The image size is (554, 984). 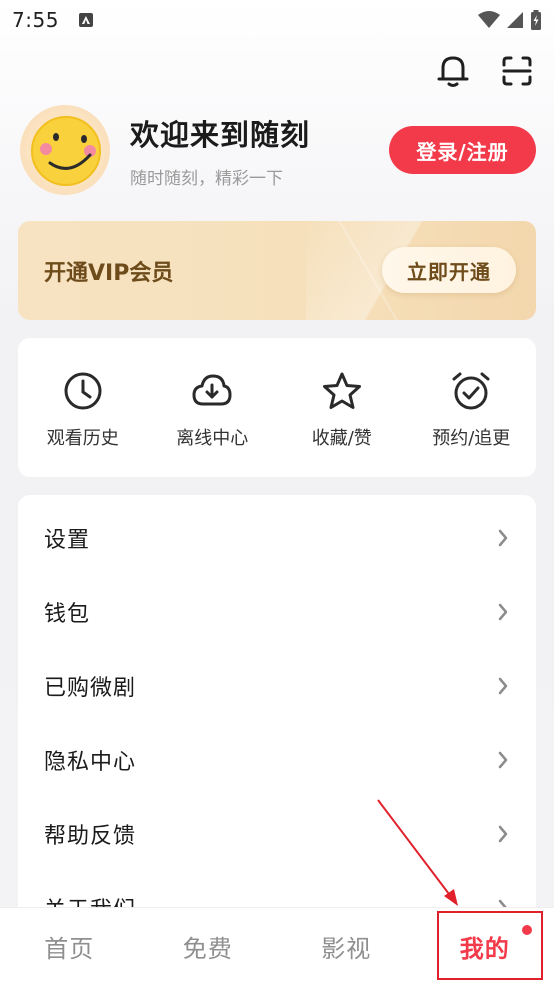 I want to click on menu-item-settings: 设置, so click(x=277, y=538).